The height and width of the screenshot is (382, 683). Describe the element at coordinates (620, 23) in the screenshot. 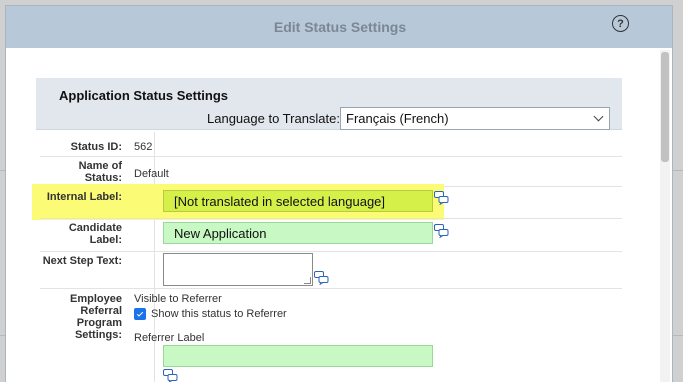

I see `help-icon: ?` at that location.